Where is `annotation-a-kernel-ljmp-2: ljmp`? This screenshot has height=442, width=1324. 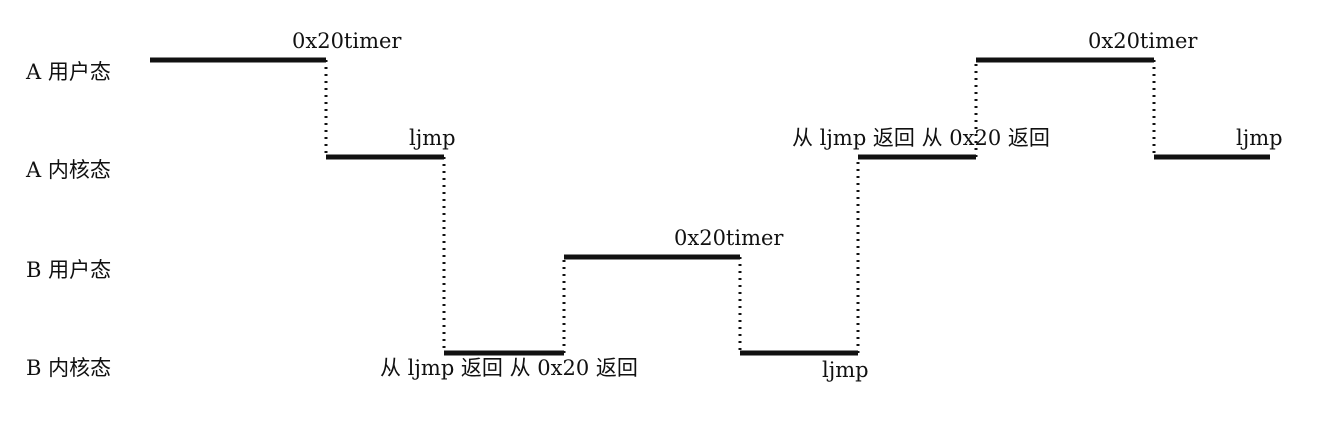 annotation-a-kernel-ljmp-2: ljmp is located at coordinates (1259, 138).